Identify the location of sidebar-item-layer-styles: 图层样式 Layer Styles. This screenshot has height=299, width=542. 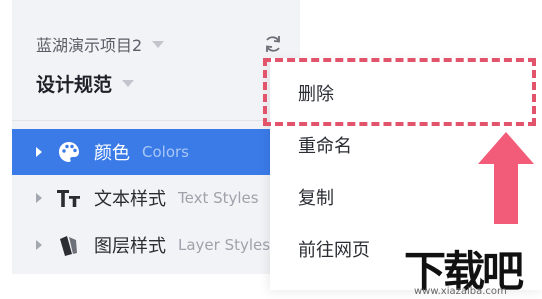
(156, 245).